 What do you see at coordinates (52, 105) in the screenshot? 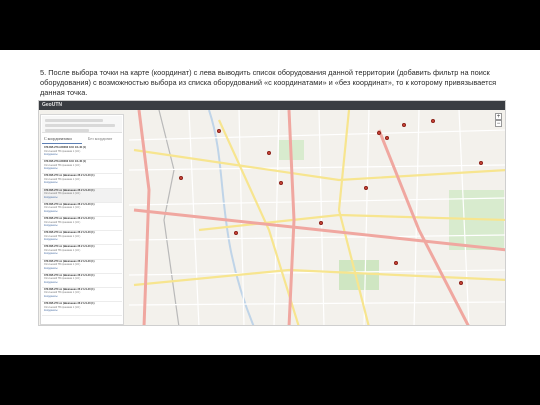
I see `app-brand: GeoUTN` at bounding box center [52, 105].